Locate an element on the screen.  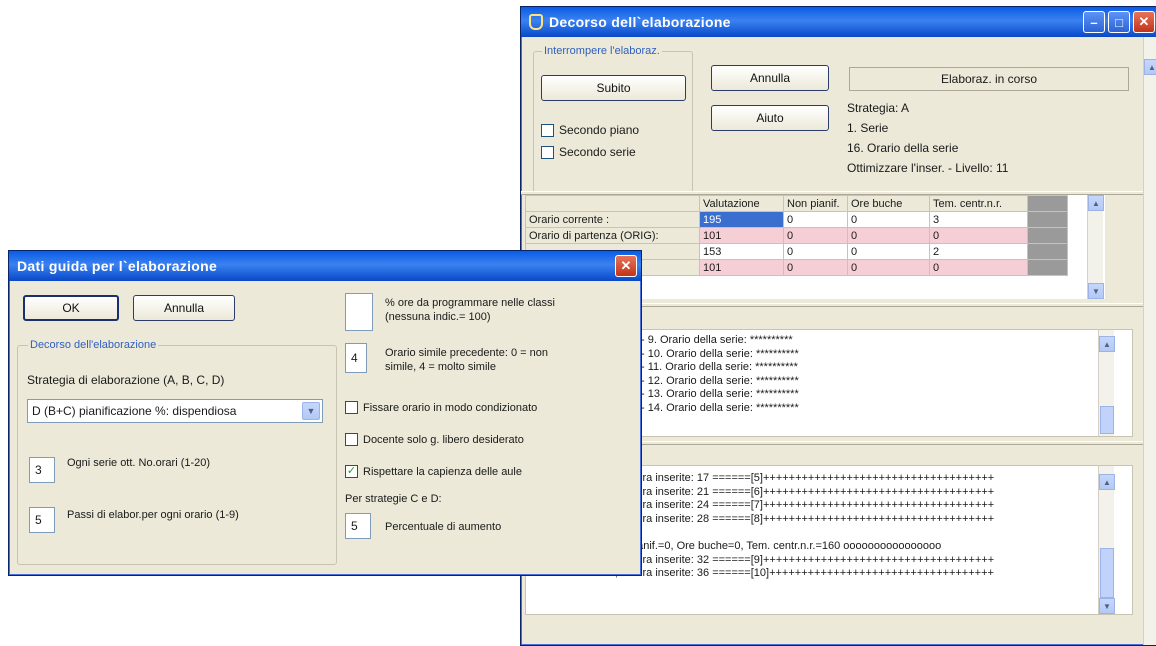
series-label: Ogni serie ott. No.orari (1-20) is located at coordinates (139, 463).